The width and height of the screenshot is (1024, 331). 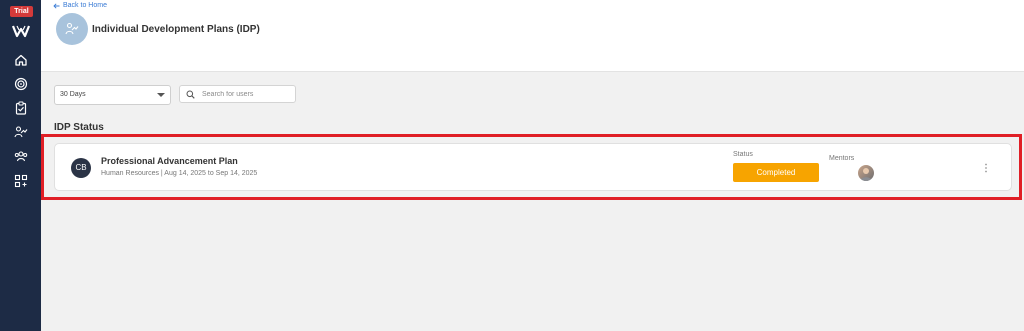 I want to click on plan-title: Professional Advancement Plan, so click(x=169, y=161).